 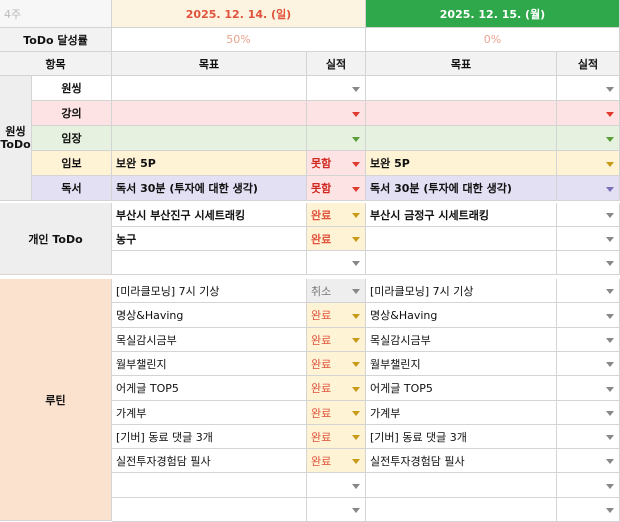 What do you see at coordinates (441, 188) in the screenshot?
I see `ws-goal-day2-text: 독서 30분 (투자에 대한 생각)` at bounding box center [441, 188].